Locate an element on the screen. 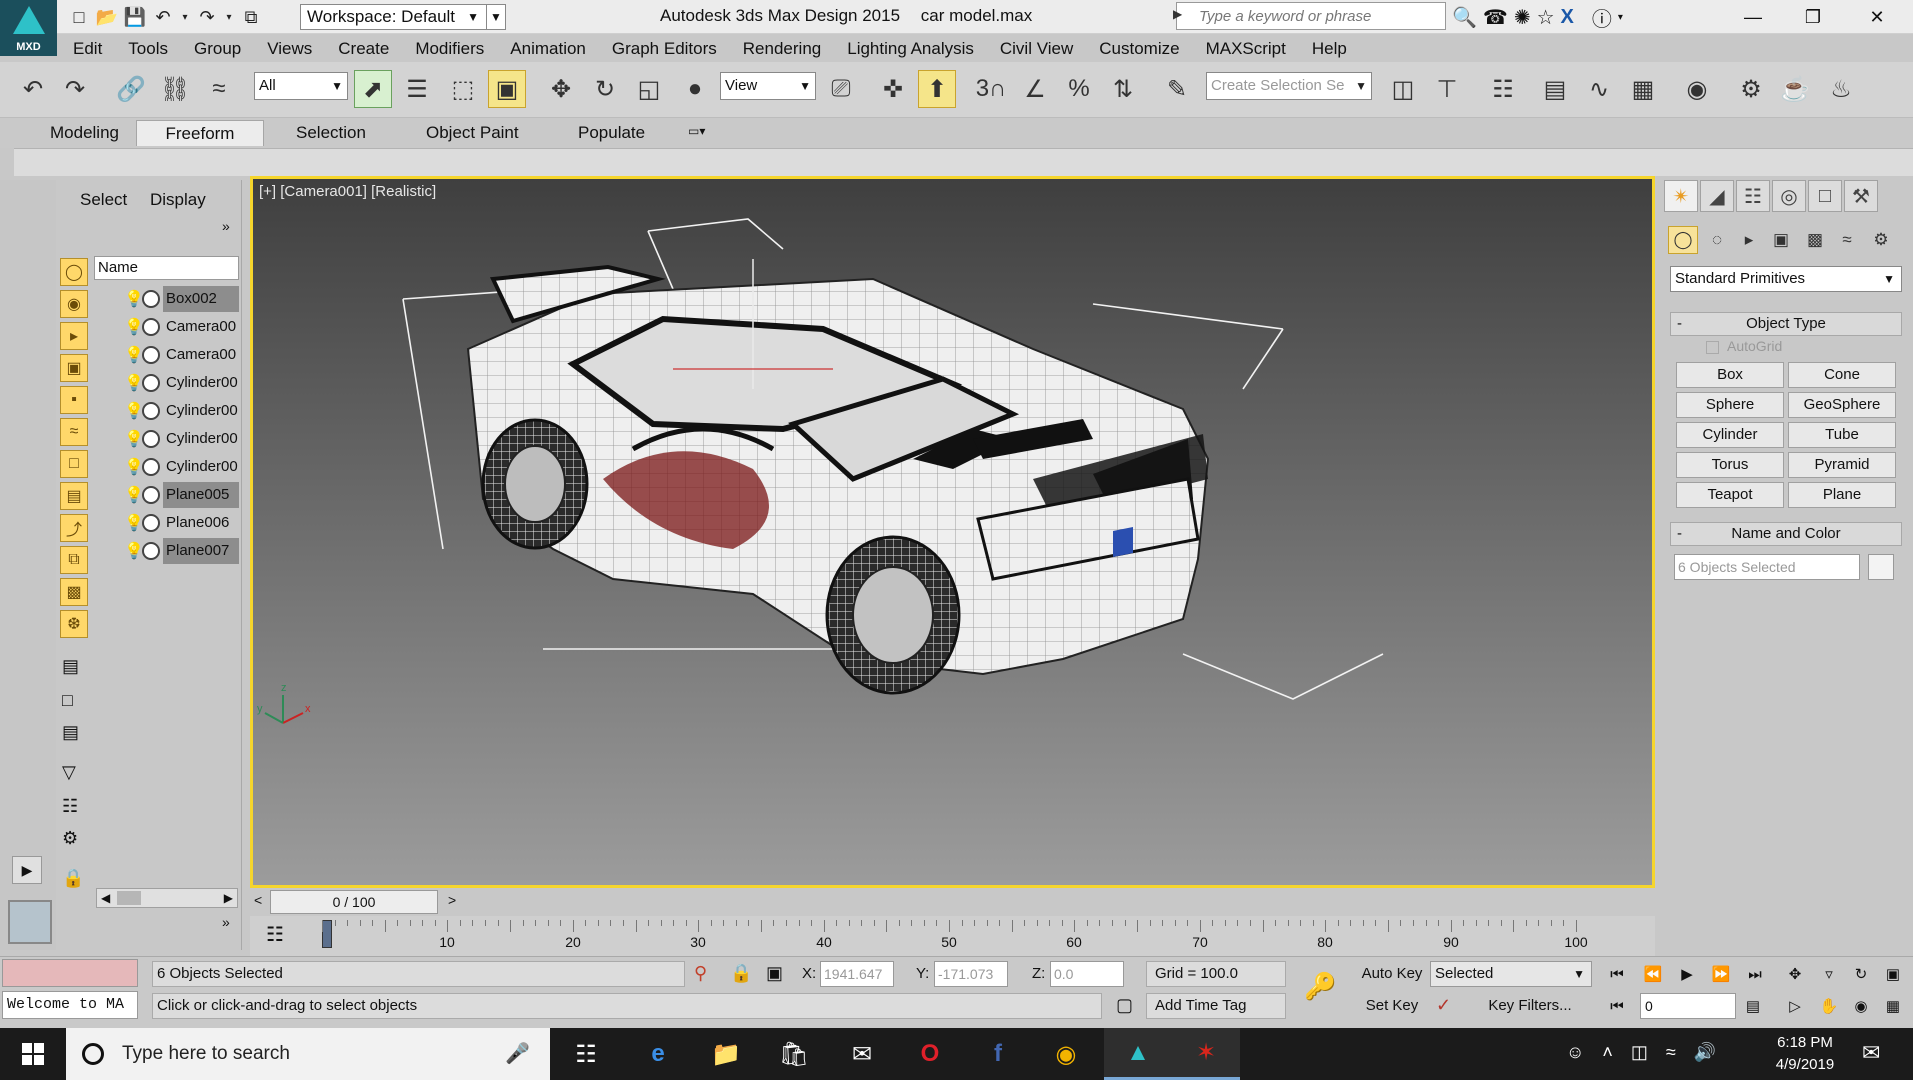  lights-category-icon: ▸ is located at coordinates (1749, 240).